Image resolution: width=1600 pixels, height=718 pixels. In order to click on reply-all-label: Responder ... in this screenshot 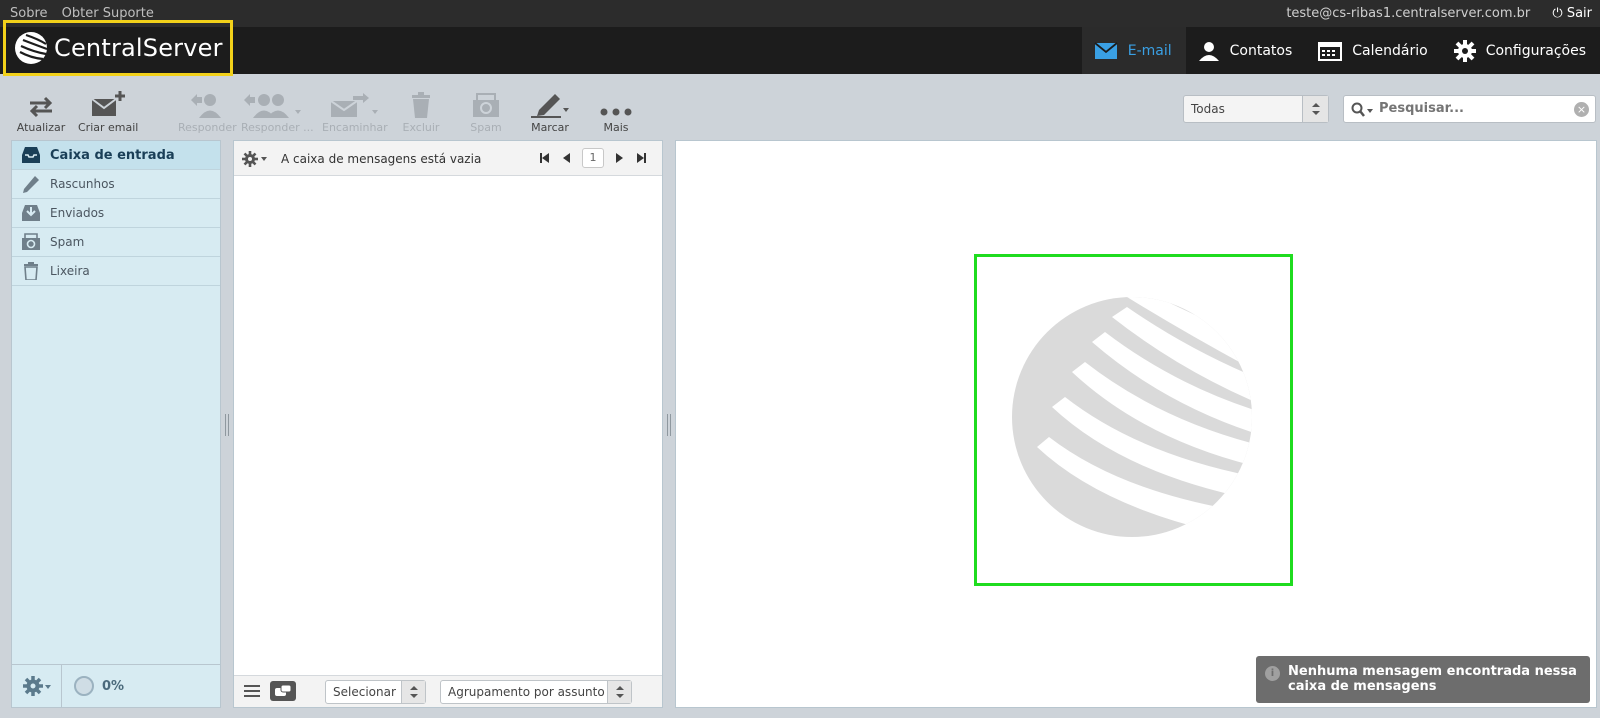, I will do `click(277, 127)`.